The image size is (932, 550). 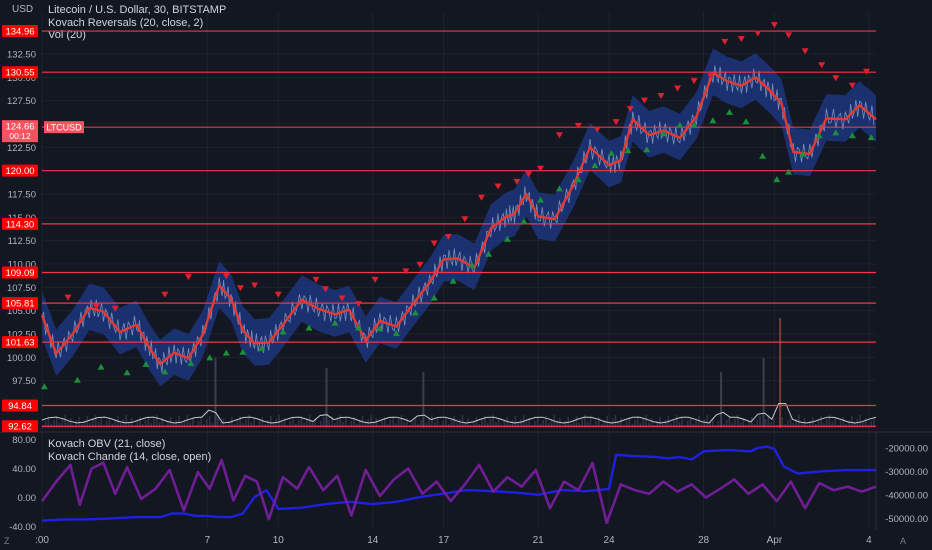 What do you see at coordinates (906, 472) in the screenshot?
I see `osc-right-tick: -30000.00` at bounding box center [906, 472].